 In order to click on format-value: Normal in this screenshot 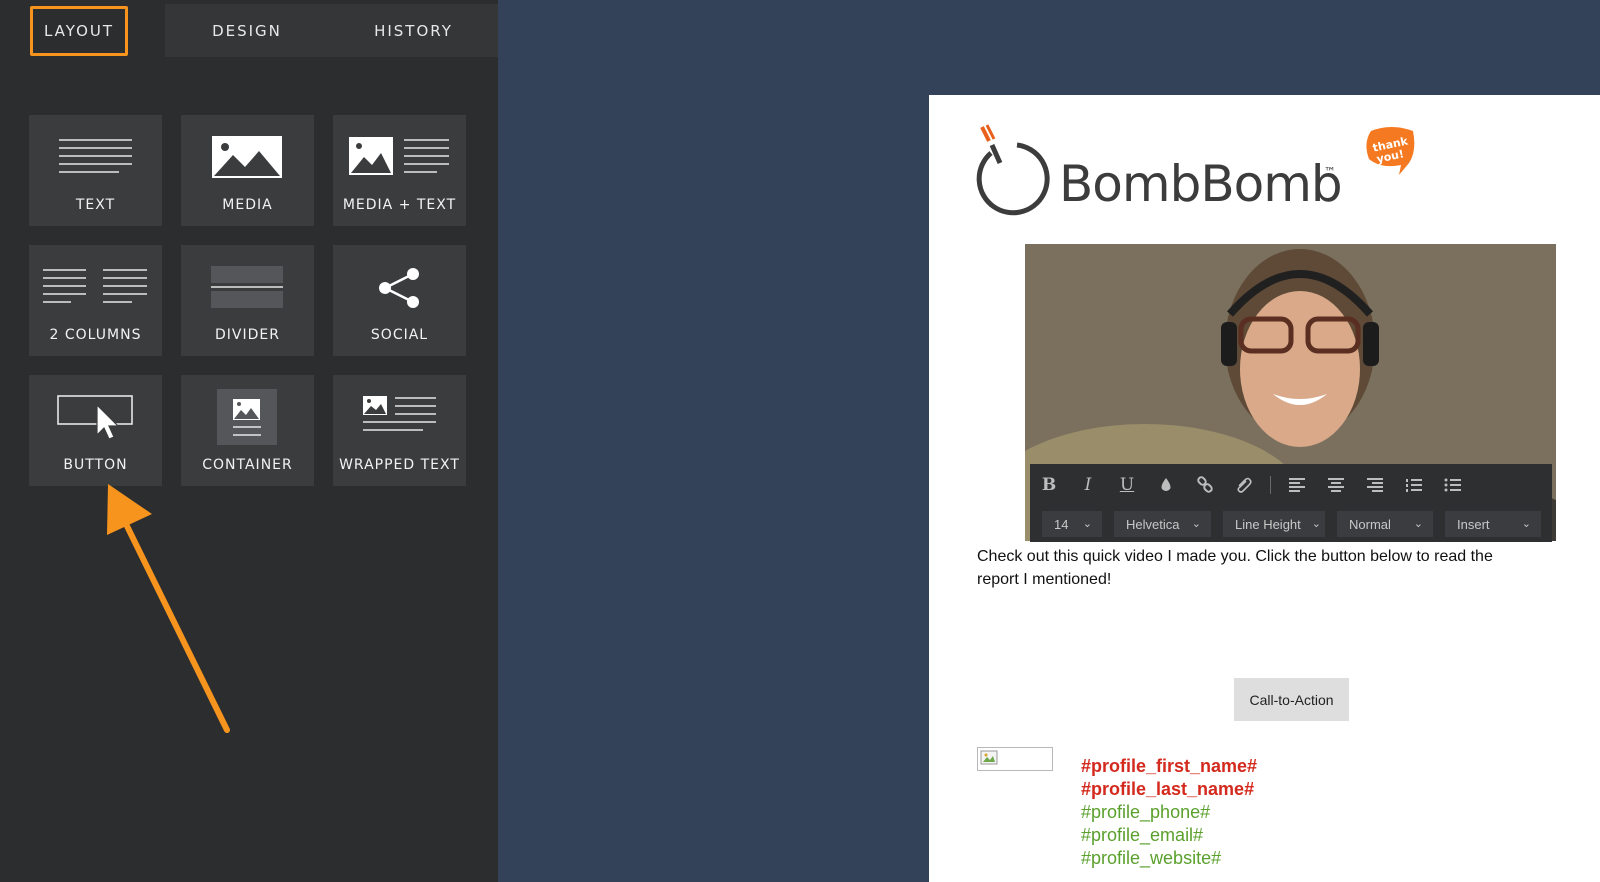, I will do `click(1370, 524)`.